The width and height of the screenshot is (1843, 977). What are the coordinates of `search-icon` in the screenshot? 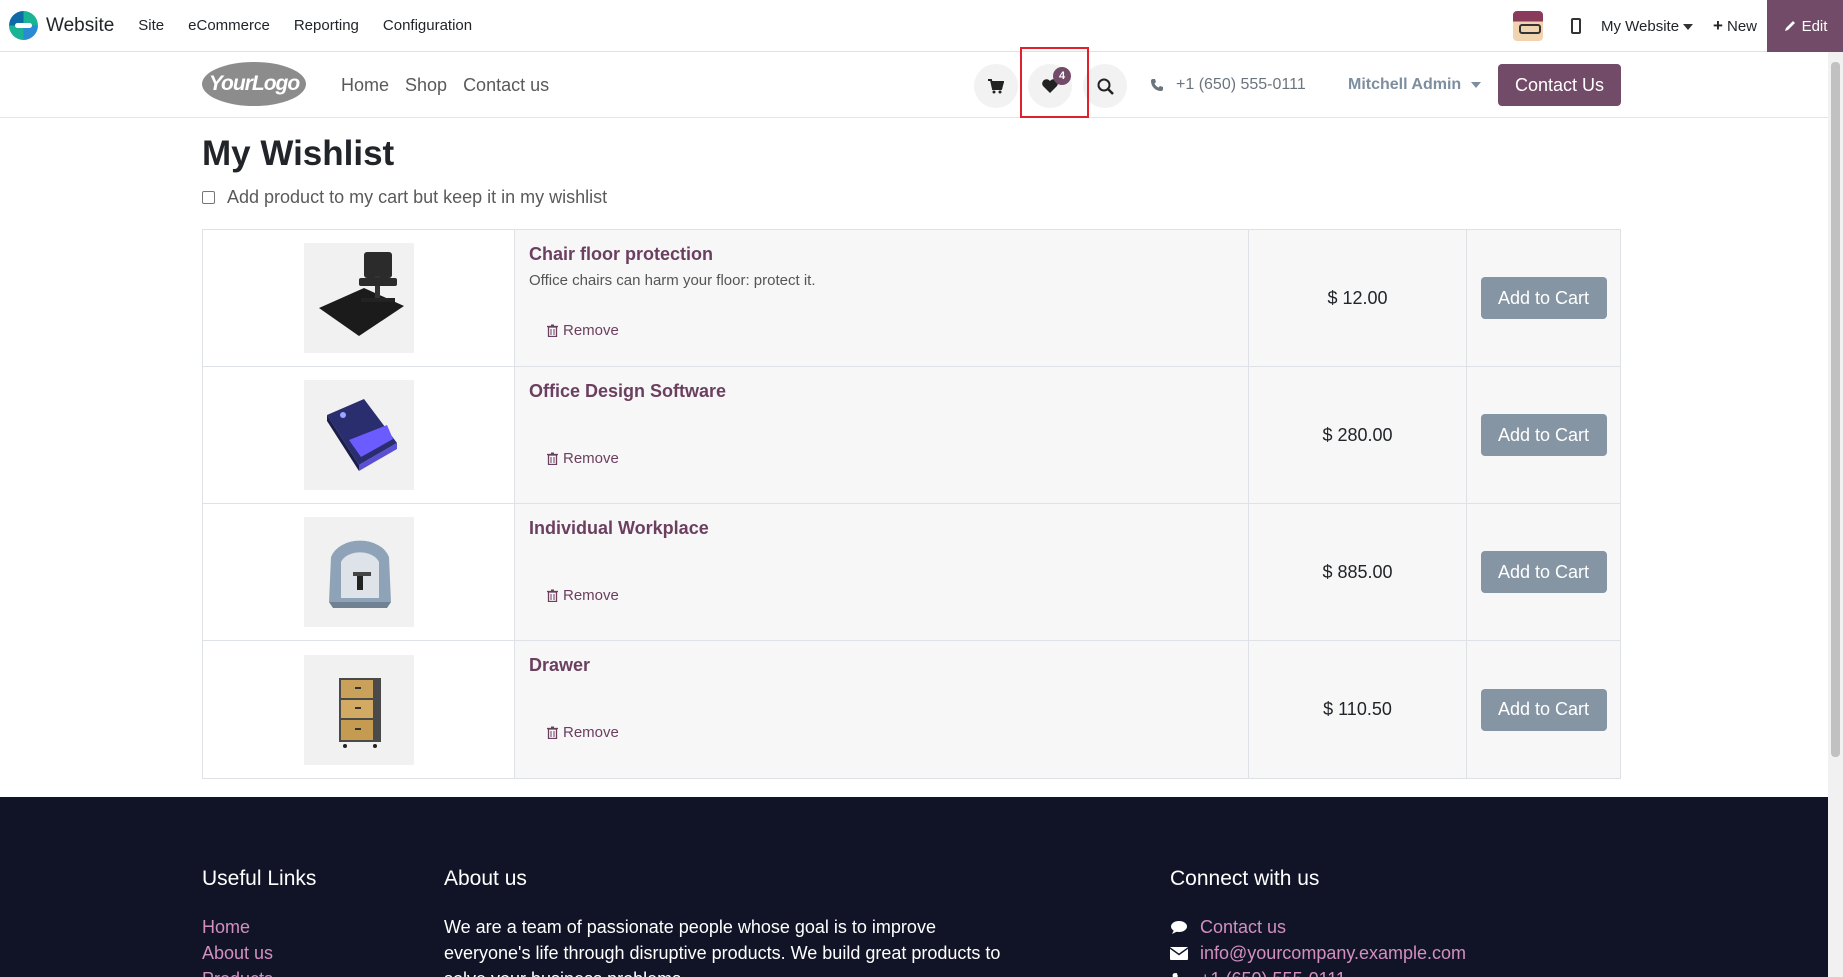 It's located at (1105, 86).